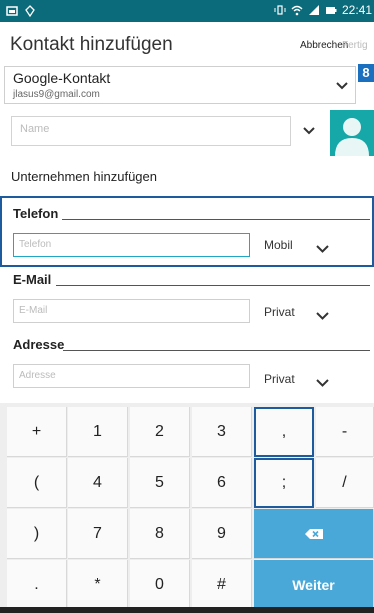 The image size is (374, 613). What do you see at coordinates (131, 311) in the screenshot?
I see `email-input: E-Mail` at bounding box center [131, 311].